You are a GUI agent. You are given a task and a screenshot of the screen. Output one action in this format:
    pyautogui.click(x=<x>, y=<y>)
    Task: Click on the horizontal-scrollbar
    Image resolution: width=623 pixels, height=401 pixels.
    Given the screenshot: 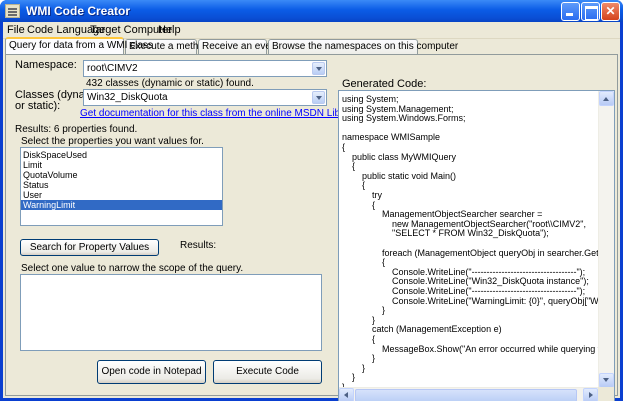 What is the action you would take?
    pyautogui.click(x=476, y=394)
    